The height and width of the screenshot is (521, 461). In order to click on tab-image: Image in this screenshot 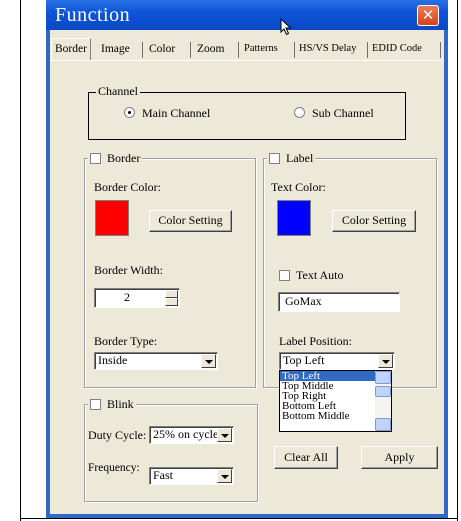, I will do `click(115, 49)`.